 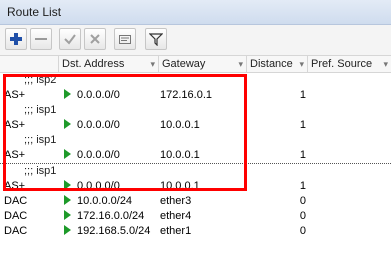 I want to click on column-header-distance: Distance ▾, so click(x=277, y=64).